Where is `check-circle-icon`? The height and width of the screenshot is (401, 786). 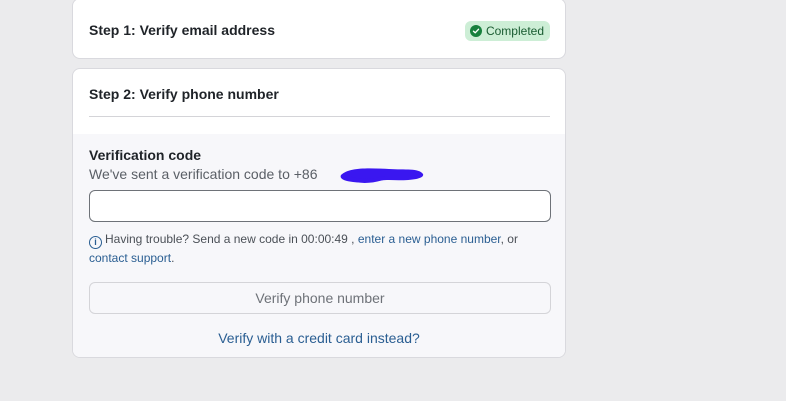
check-circle-icon is located at coordinates (475, 31).